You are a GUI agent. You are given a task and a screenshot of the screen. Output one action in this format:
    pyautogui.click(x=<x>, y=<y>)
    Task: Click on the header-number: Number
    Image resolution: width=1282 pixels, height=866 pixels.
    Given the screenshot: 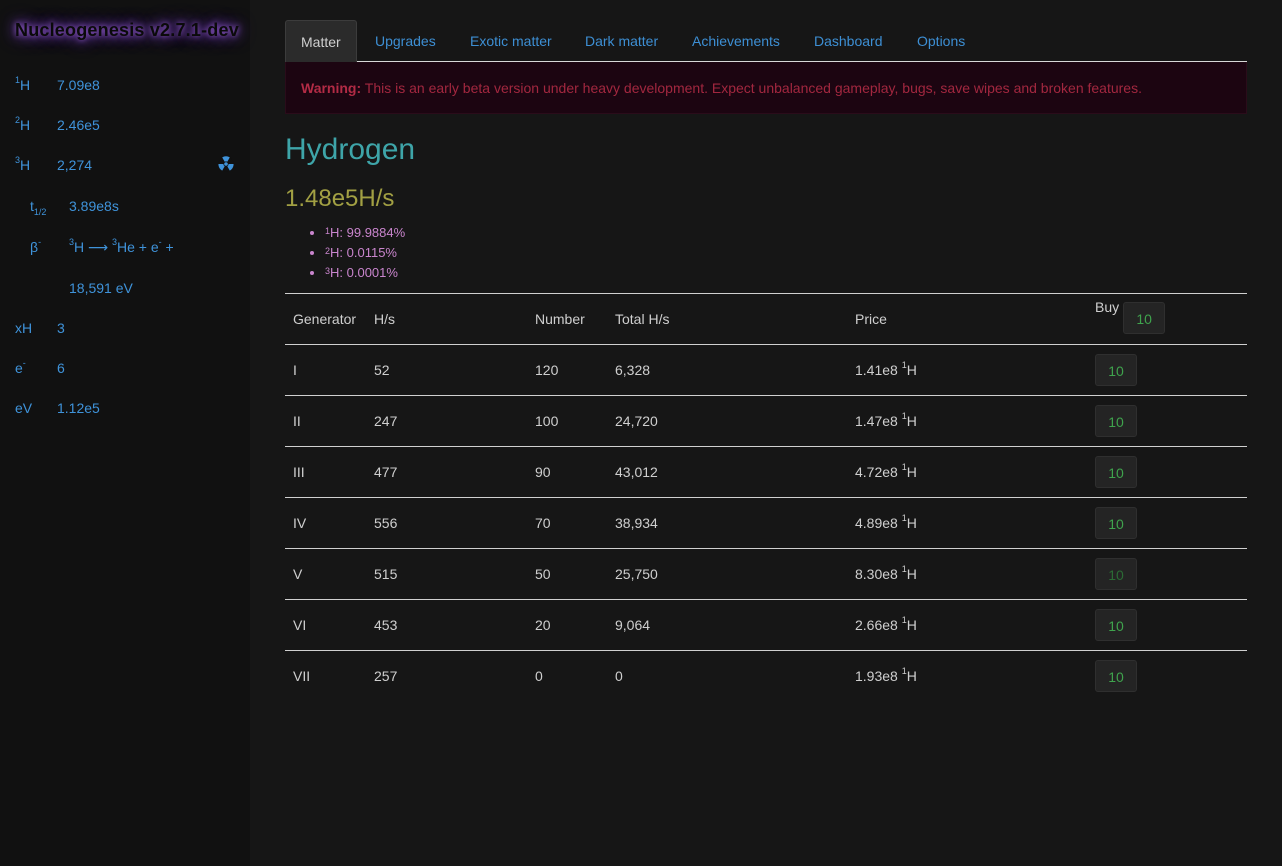 What is the action you would take?
    pyautogui.click(x=567, y=319)
    